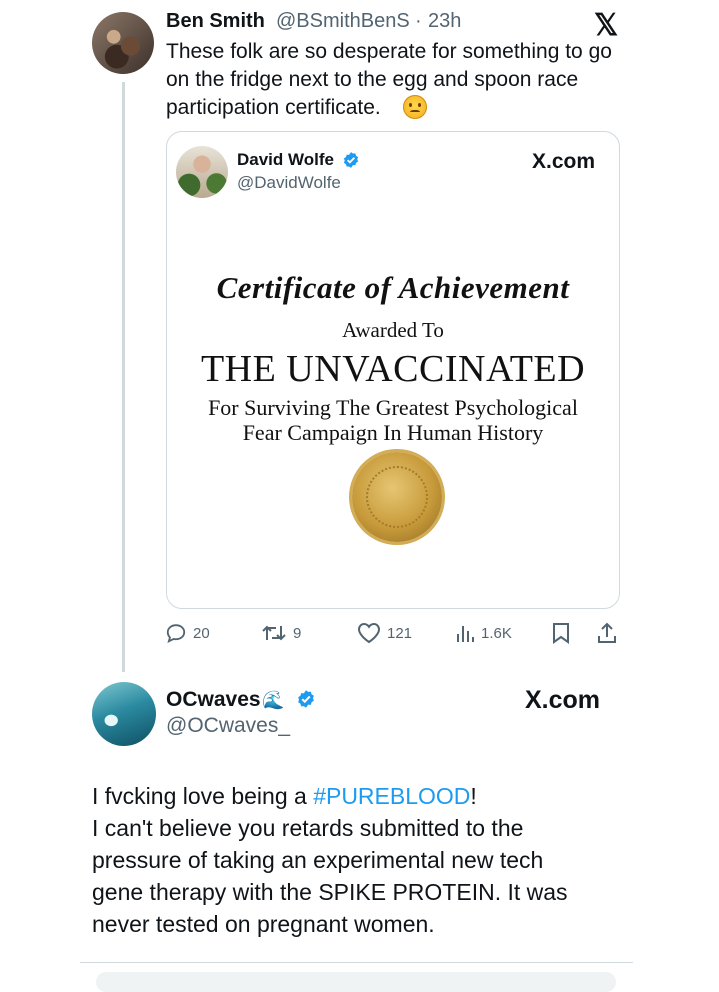  I want to click on retweet-button: 9, so click(281, 633).